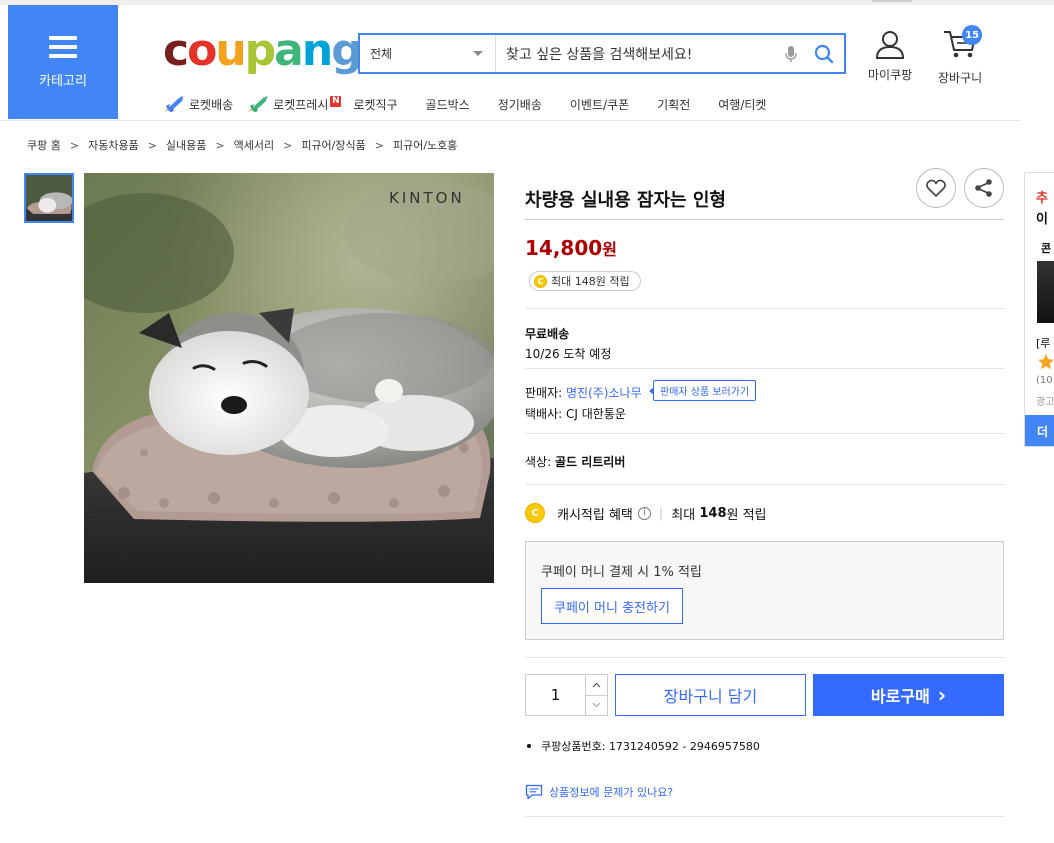 The image size is (1054, 843). I want to click on mycoupang-button: 마이쿠팡, so click(890, 55).